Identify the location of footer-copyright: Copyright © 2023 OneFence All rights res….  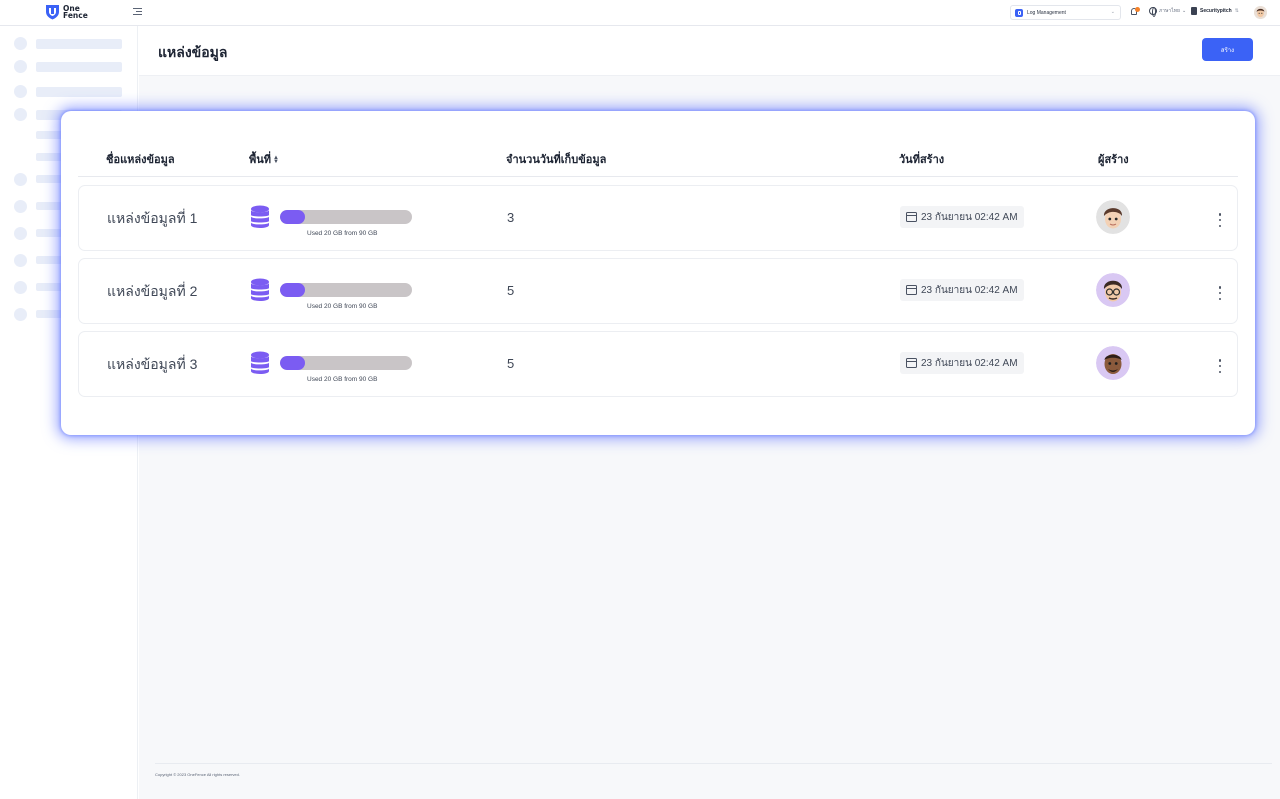
(713, 770).